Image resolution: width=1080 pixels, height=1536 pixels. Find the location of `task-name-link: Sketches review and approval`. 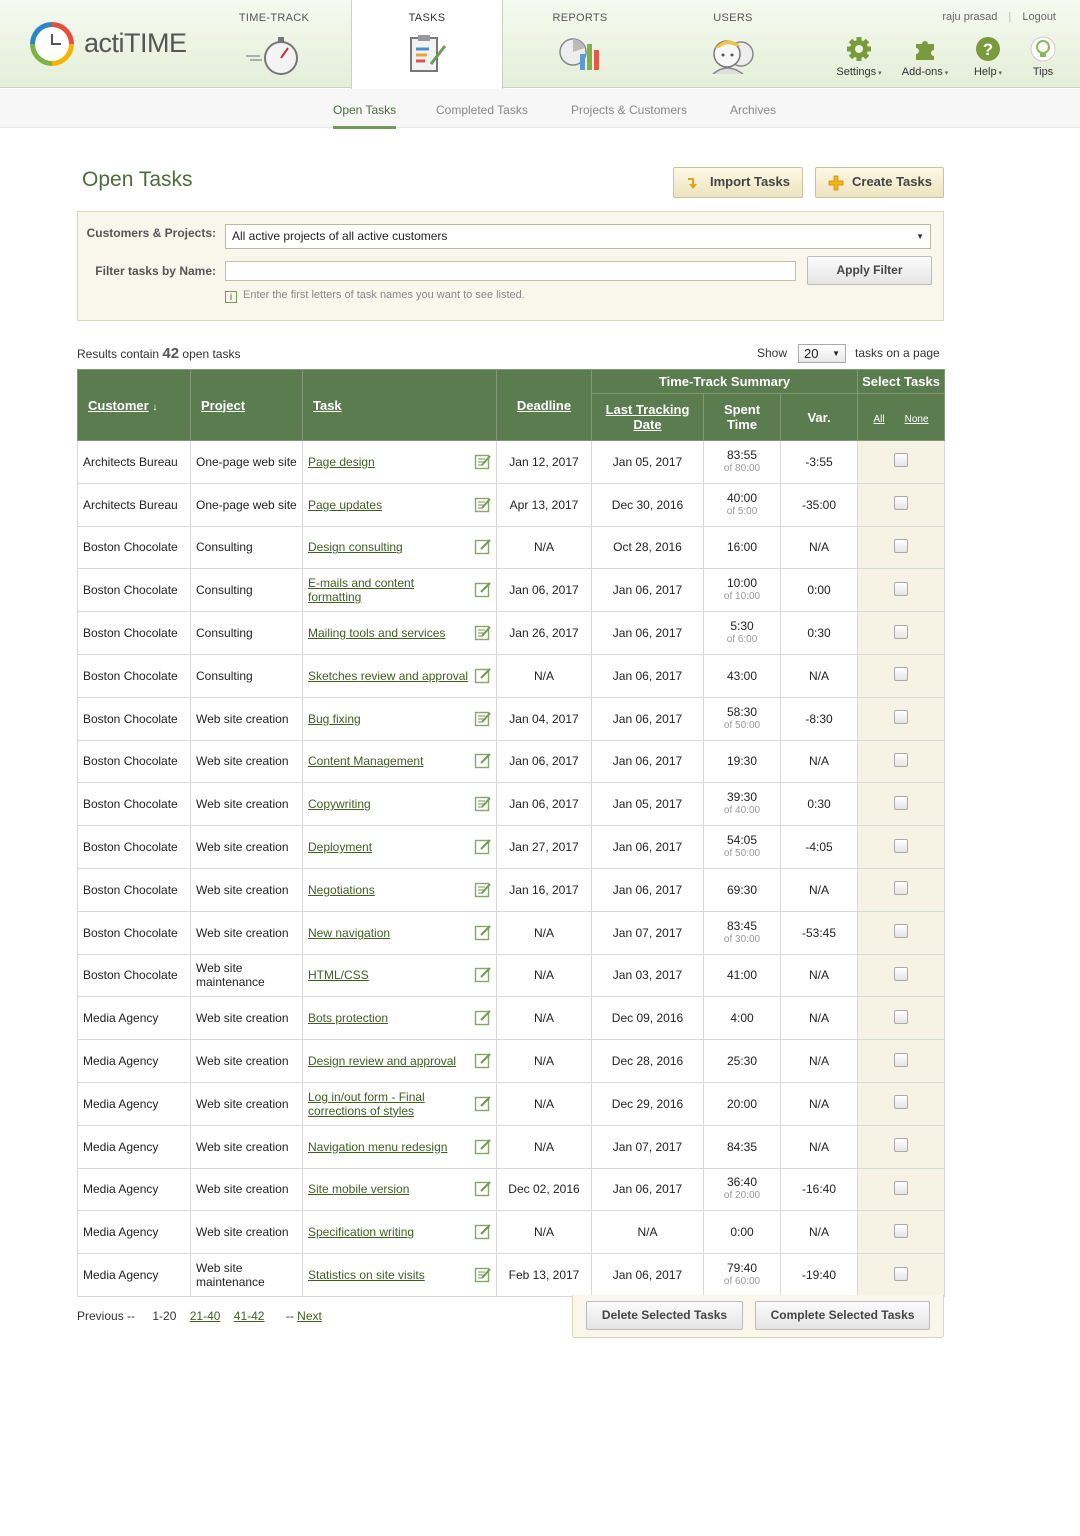

task-name-link: Sketches review and approval is located at coordinates (388, 676).